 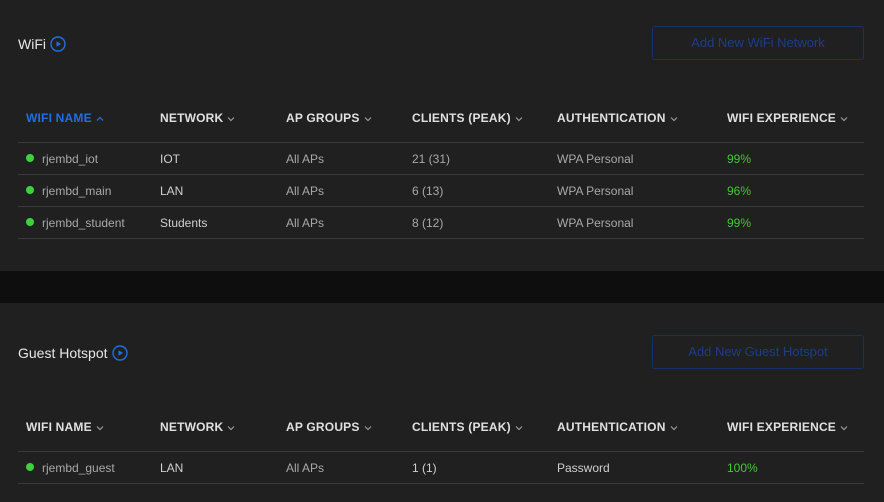 I want to click on wifi-name-cell: rjembd_iot, so click(x=85, y=158).